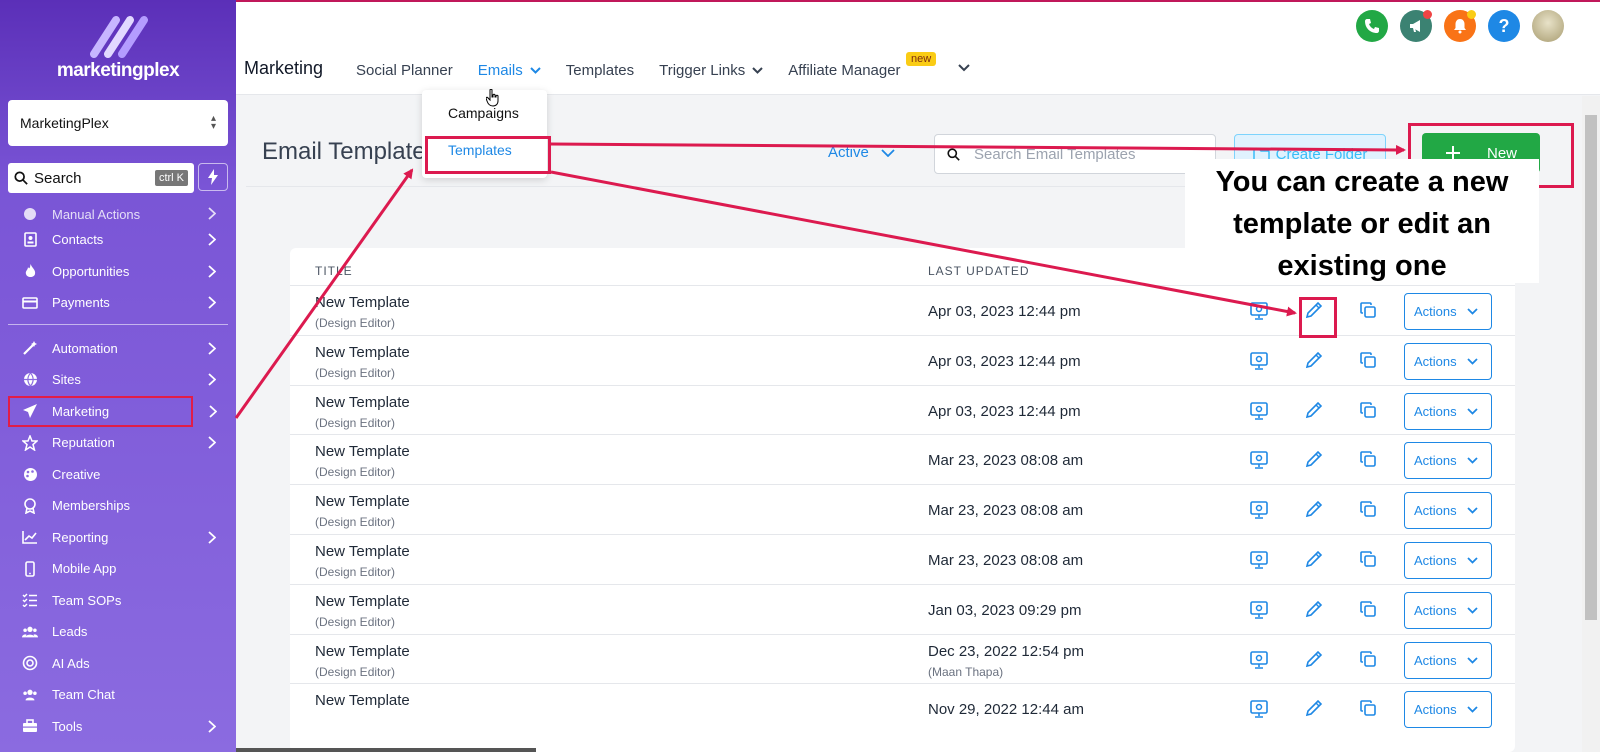  Describe the element at coordinates (118, 272) in the screenshot. I see `sidebar-item-opportunities: Opportunities` at that location.